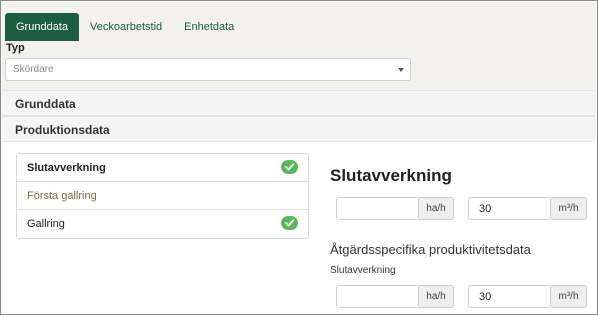 This screenshot has width=598, height=315. Describe the element at coordinates (436, 208) in the screenshot. I see `ha-per-hour-unit: ha/h` at that location.